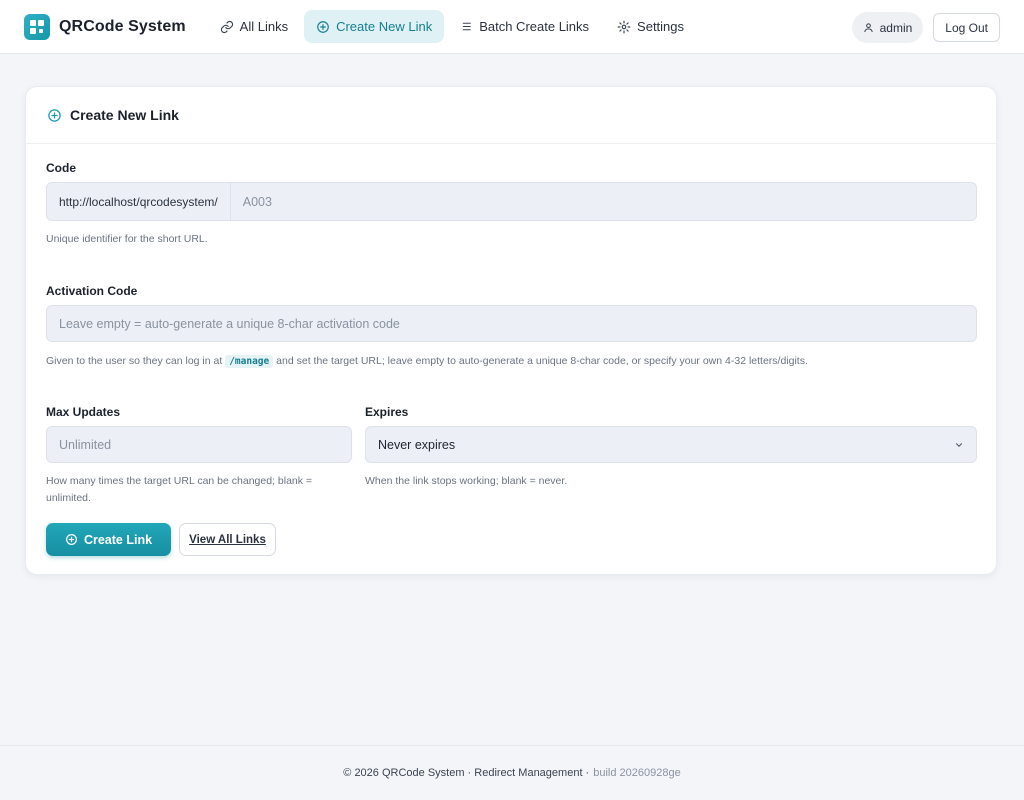  I want to click on nav-settings-label: Settings, so click(661, 26).